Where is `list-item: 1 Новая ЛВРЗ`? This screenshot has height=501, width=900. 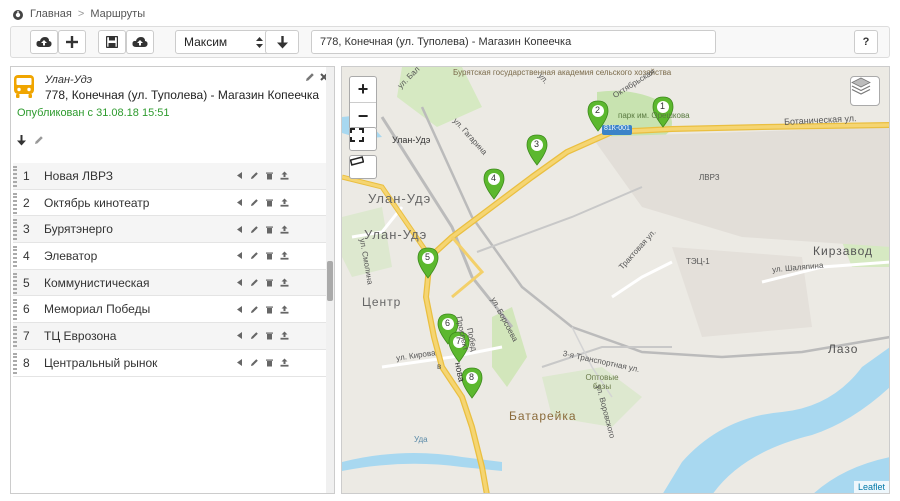 list-item: 1 Новая ЛВРЗ is located at coordinates (173, 176).